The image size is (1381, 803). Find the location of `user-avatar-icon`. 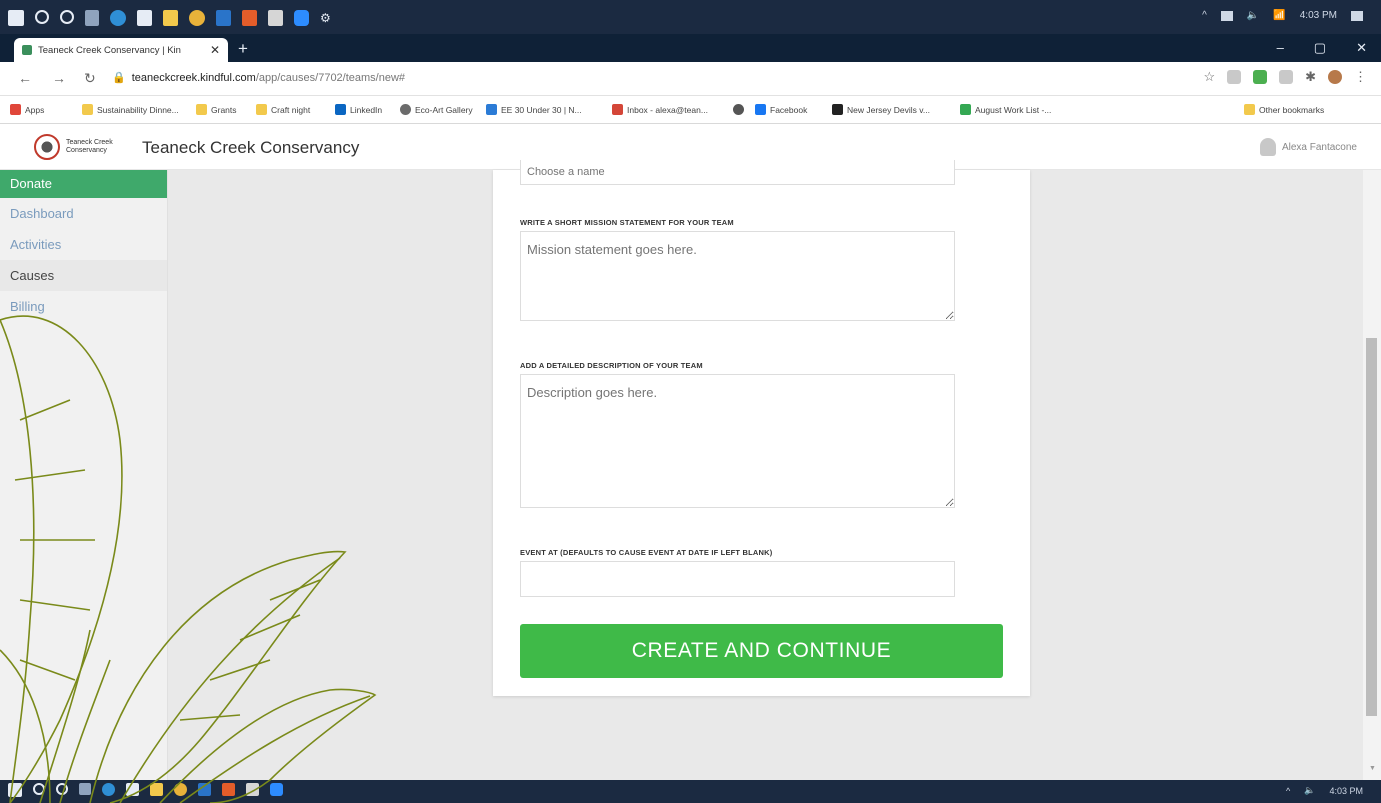

user-avatar-icon is located at coordinates (1267, 147).